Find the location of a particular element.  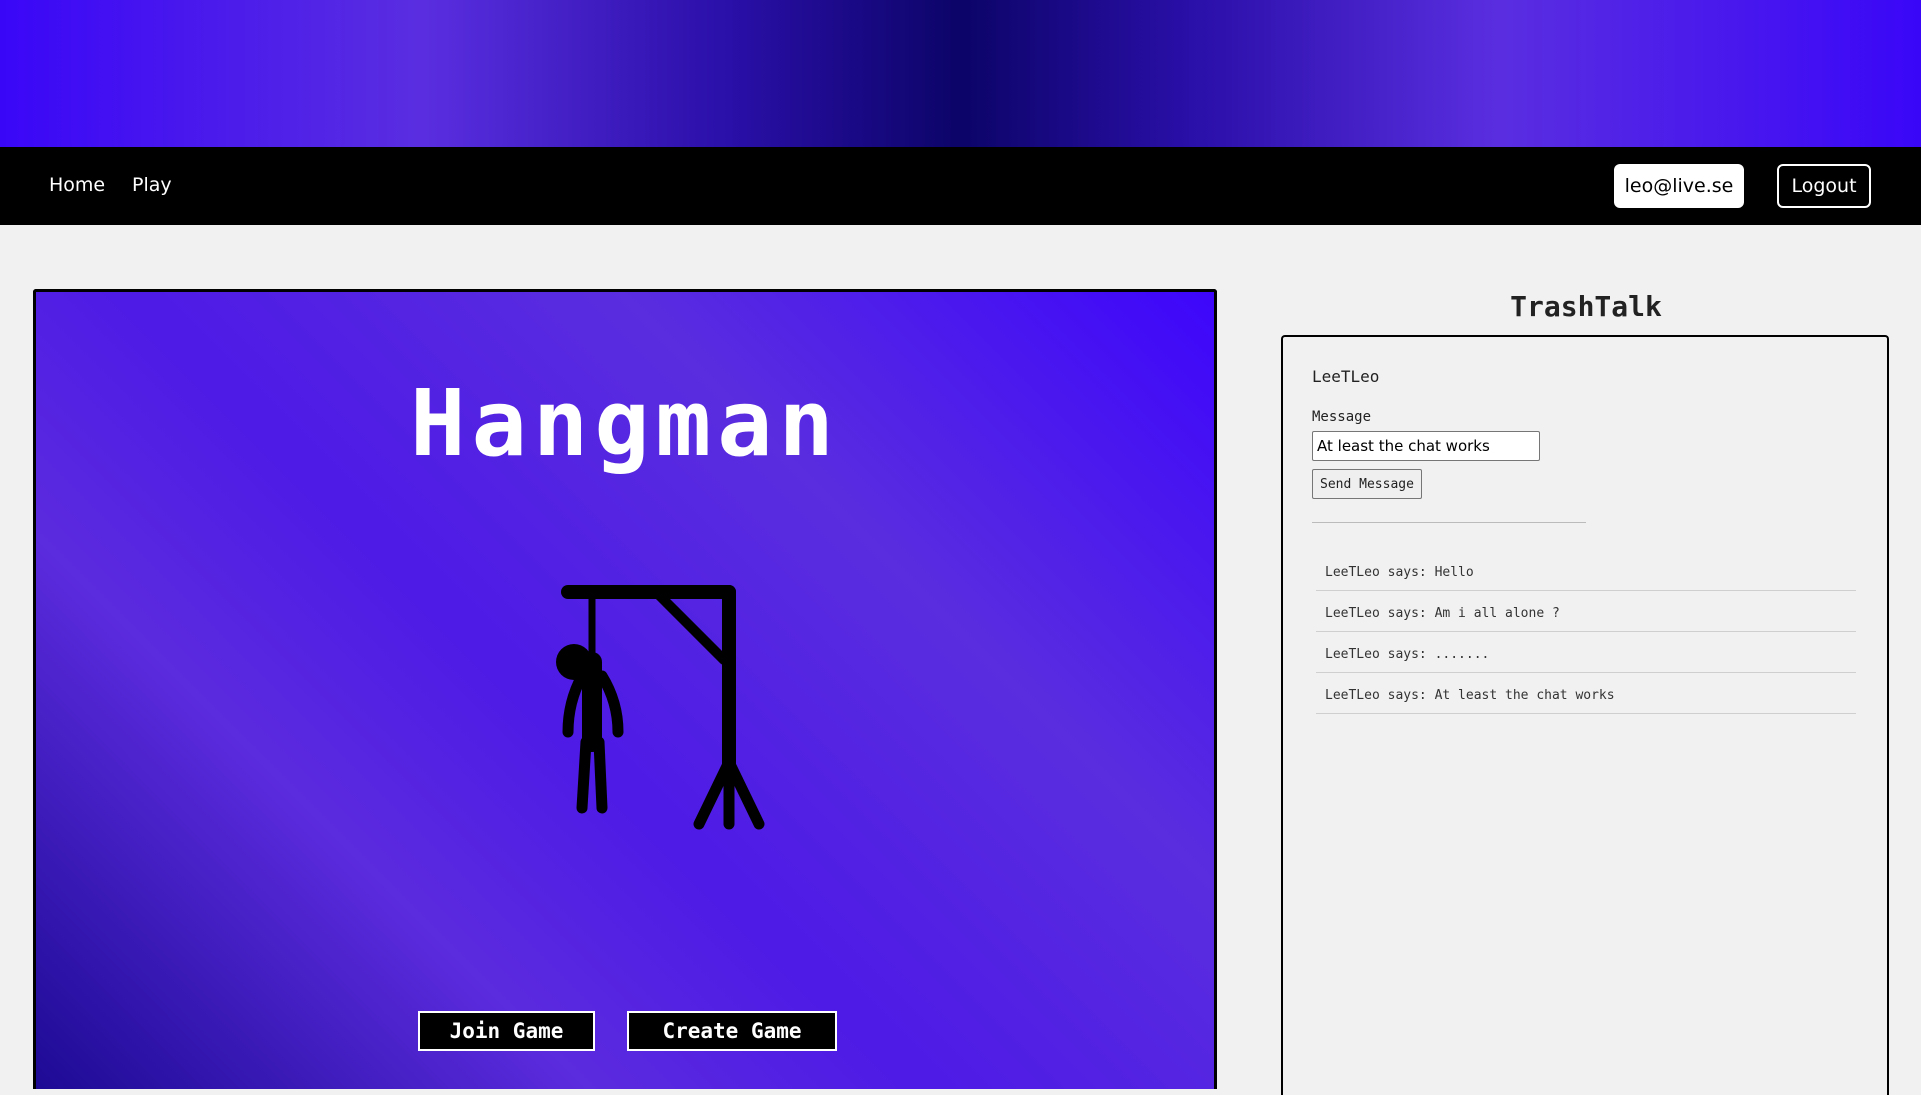

chat-divider is located at coordinates (1449, 522).